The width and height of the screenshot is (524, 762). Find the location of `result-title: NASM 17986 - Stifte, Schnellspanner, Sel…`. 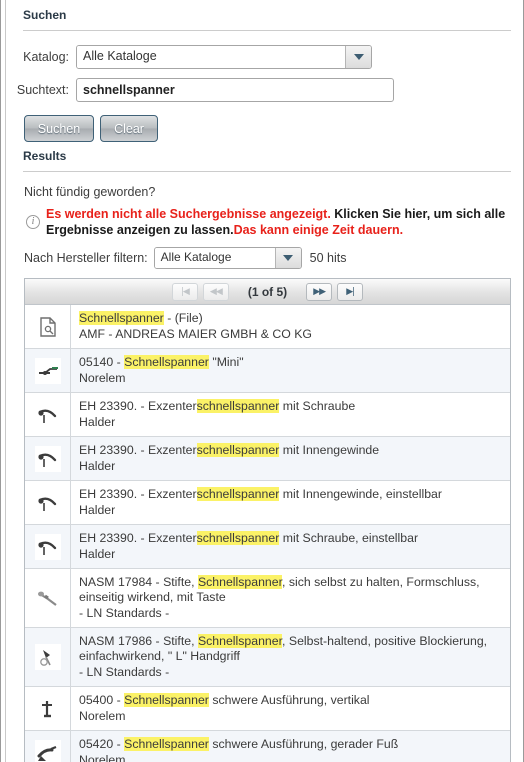

result-title: NASM 17986 - Stifte, Schnellspanner, Sel… is located at coordinates (283, 641).